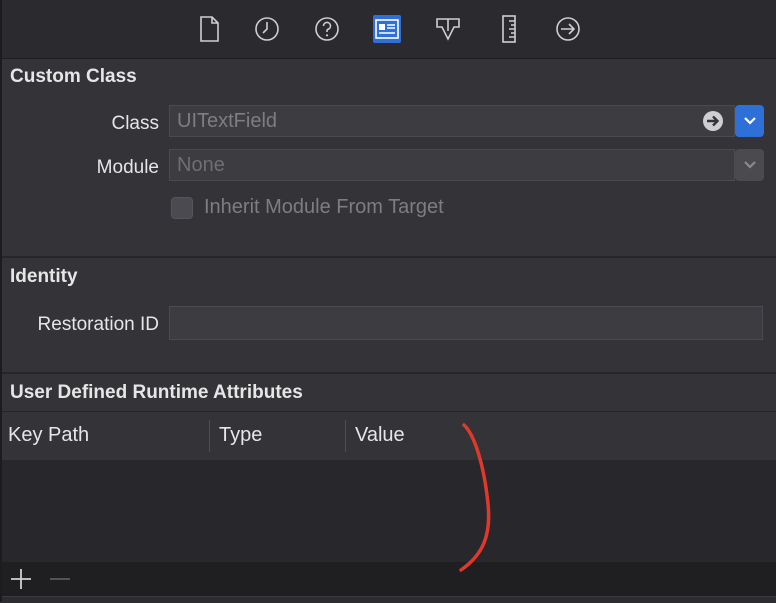 The width and height of the screenshot is (776, 603). What do you see at coordinates (713, 121) in the screenshot?
I see `go-to-class-icon` at bounding box center [713, 121].